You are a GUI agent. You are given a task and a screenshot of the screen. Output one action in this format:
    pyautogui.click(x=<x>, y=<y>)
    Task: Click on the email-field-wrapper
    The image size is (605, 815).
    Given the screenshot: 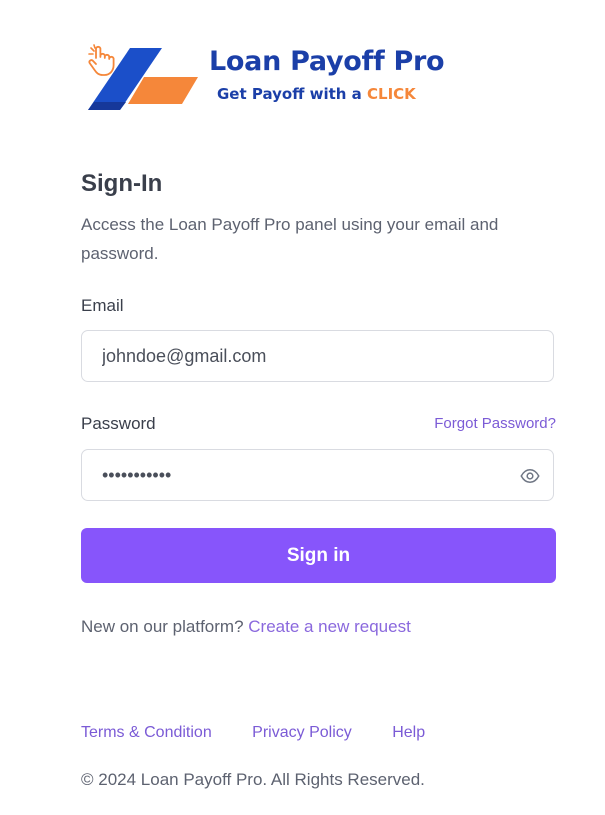 What is the action you would take?
    pyautogui.click(x=317, y=356)
    